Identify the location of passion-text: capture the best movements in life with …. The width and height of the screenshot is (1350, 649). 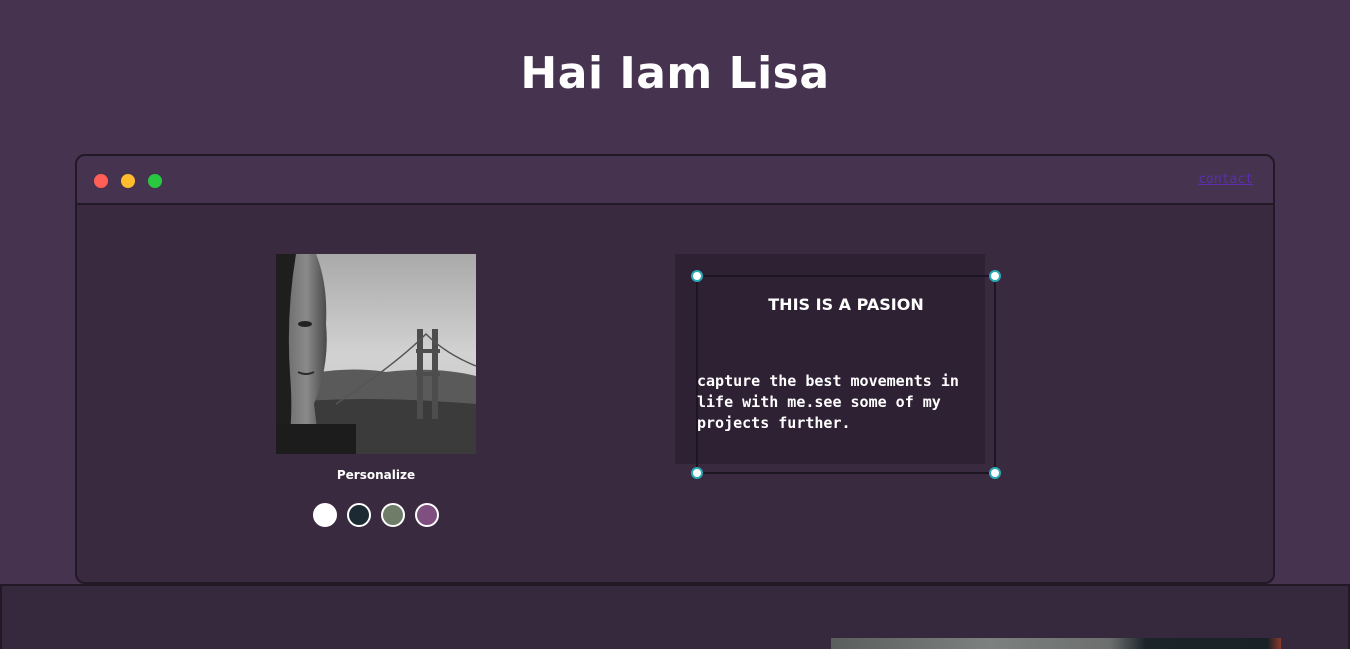
(828, 402).